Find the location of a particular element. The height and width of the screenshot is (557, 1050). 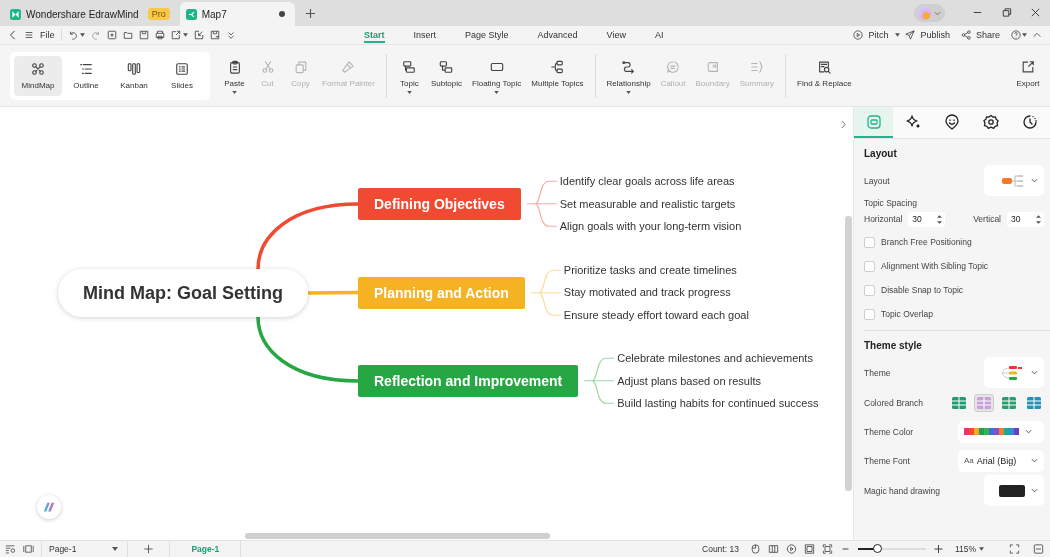

hand-drawing-dropdown is located at coordinates (1014, 490).